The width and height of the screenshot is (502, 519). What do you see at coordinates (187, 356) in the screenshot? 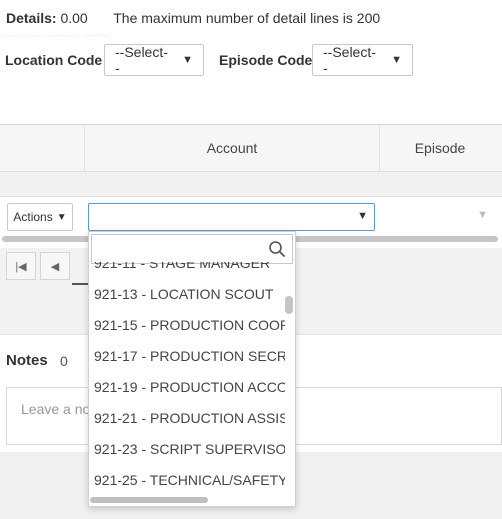
I see `list-item: 921-17 - PRODUCTION SECRE` at bounding box center [187, 356].